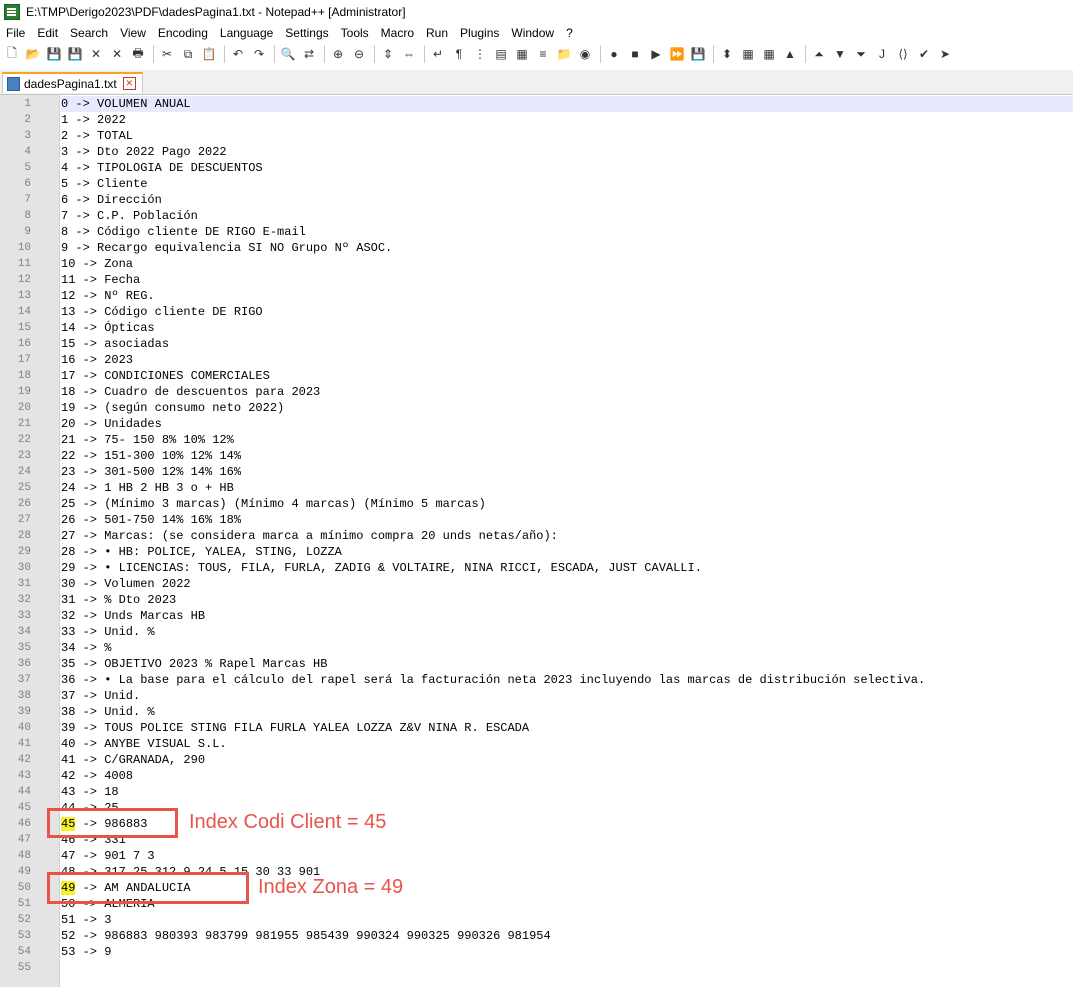 This screenshot has height=987, width=1073. What do you see at coordinates (238, 54) in the screenshot?
I see `undo-icon: ↶` at bounding box center [238, 54].